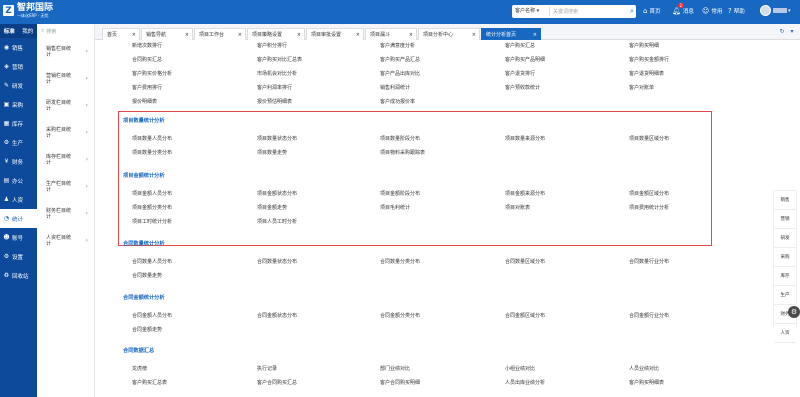  Describe the element at coordinates (400, 138) in the screenshot. I see `report-link: 项目数量阶段分布` at that location.